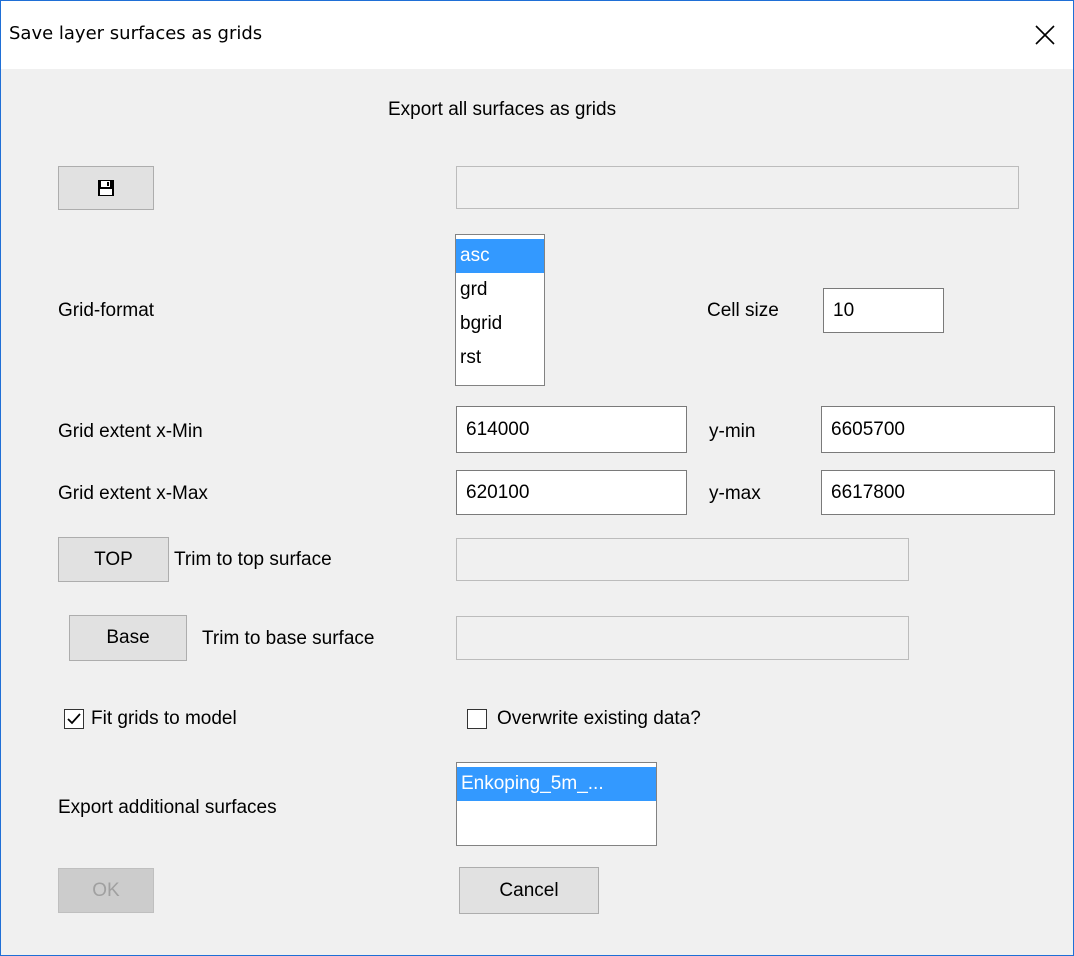 The width and height of the screenshot is (1074, 956). I want to click on y-max-field: 6617800, so click(938, 492).